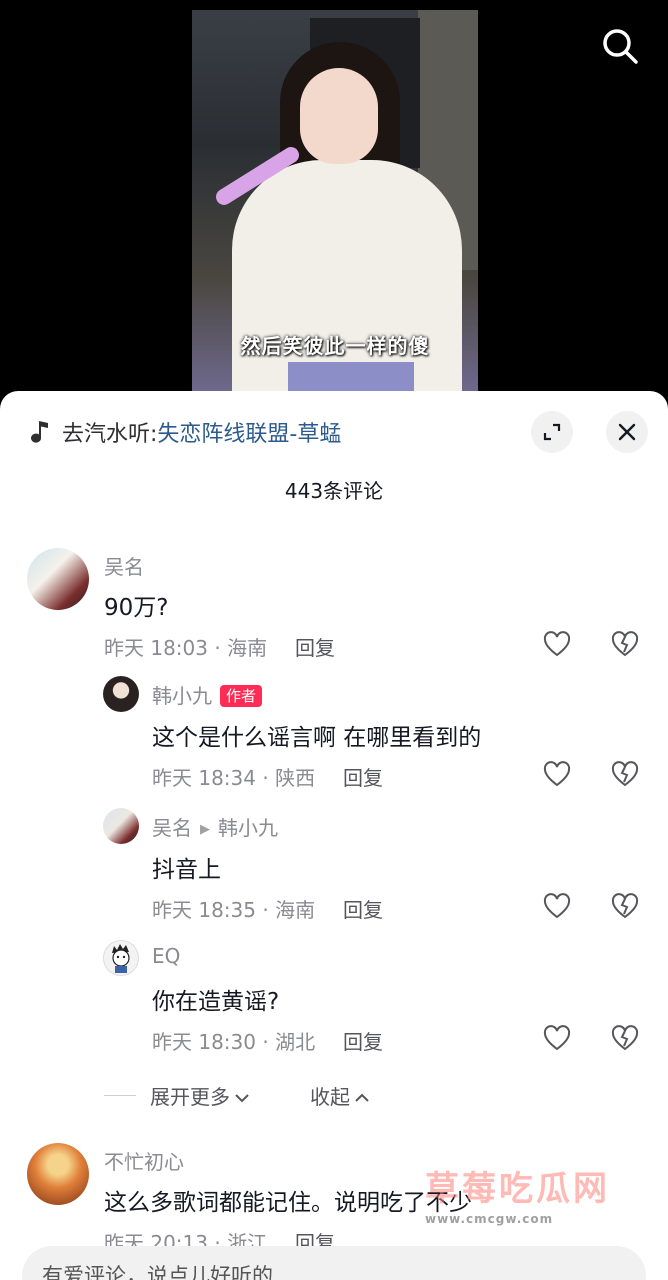 This screenshot has width=668, height=1280. What do you see at coordinates (334, 870) in the screenshot?
I see `reply-item: 吴名 ▶ 韩小九 抖音上 昨天 18:35 · 海南 回复` at bounding box center [334, 870].